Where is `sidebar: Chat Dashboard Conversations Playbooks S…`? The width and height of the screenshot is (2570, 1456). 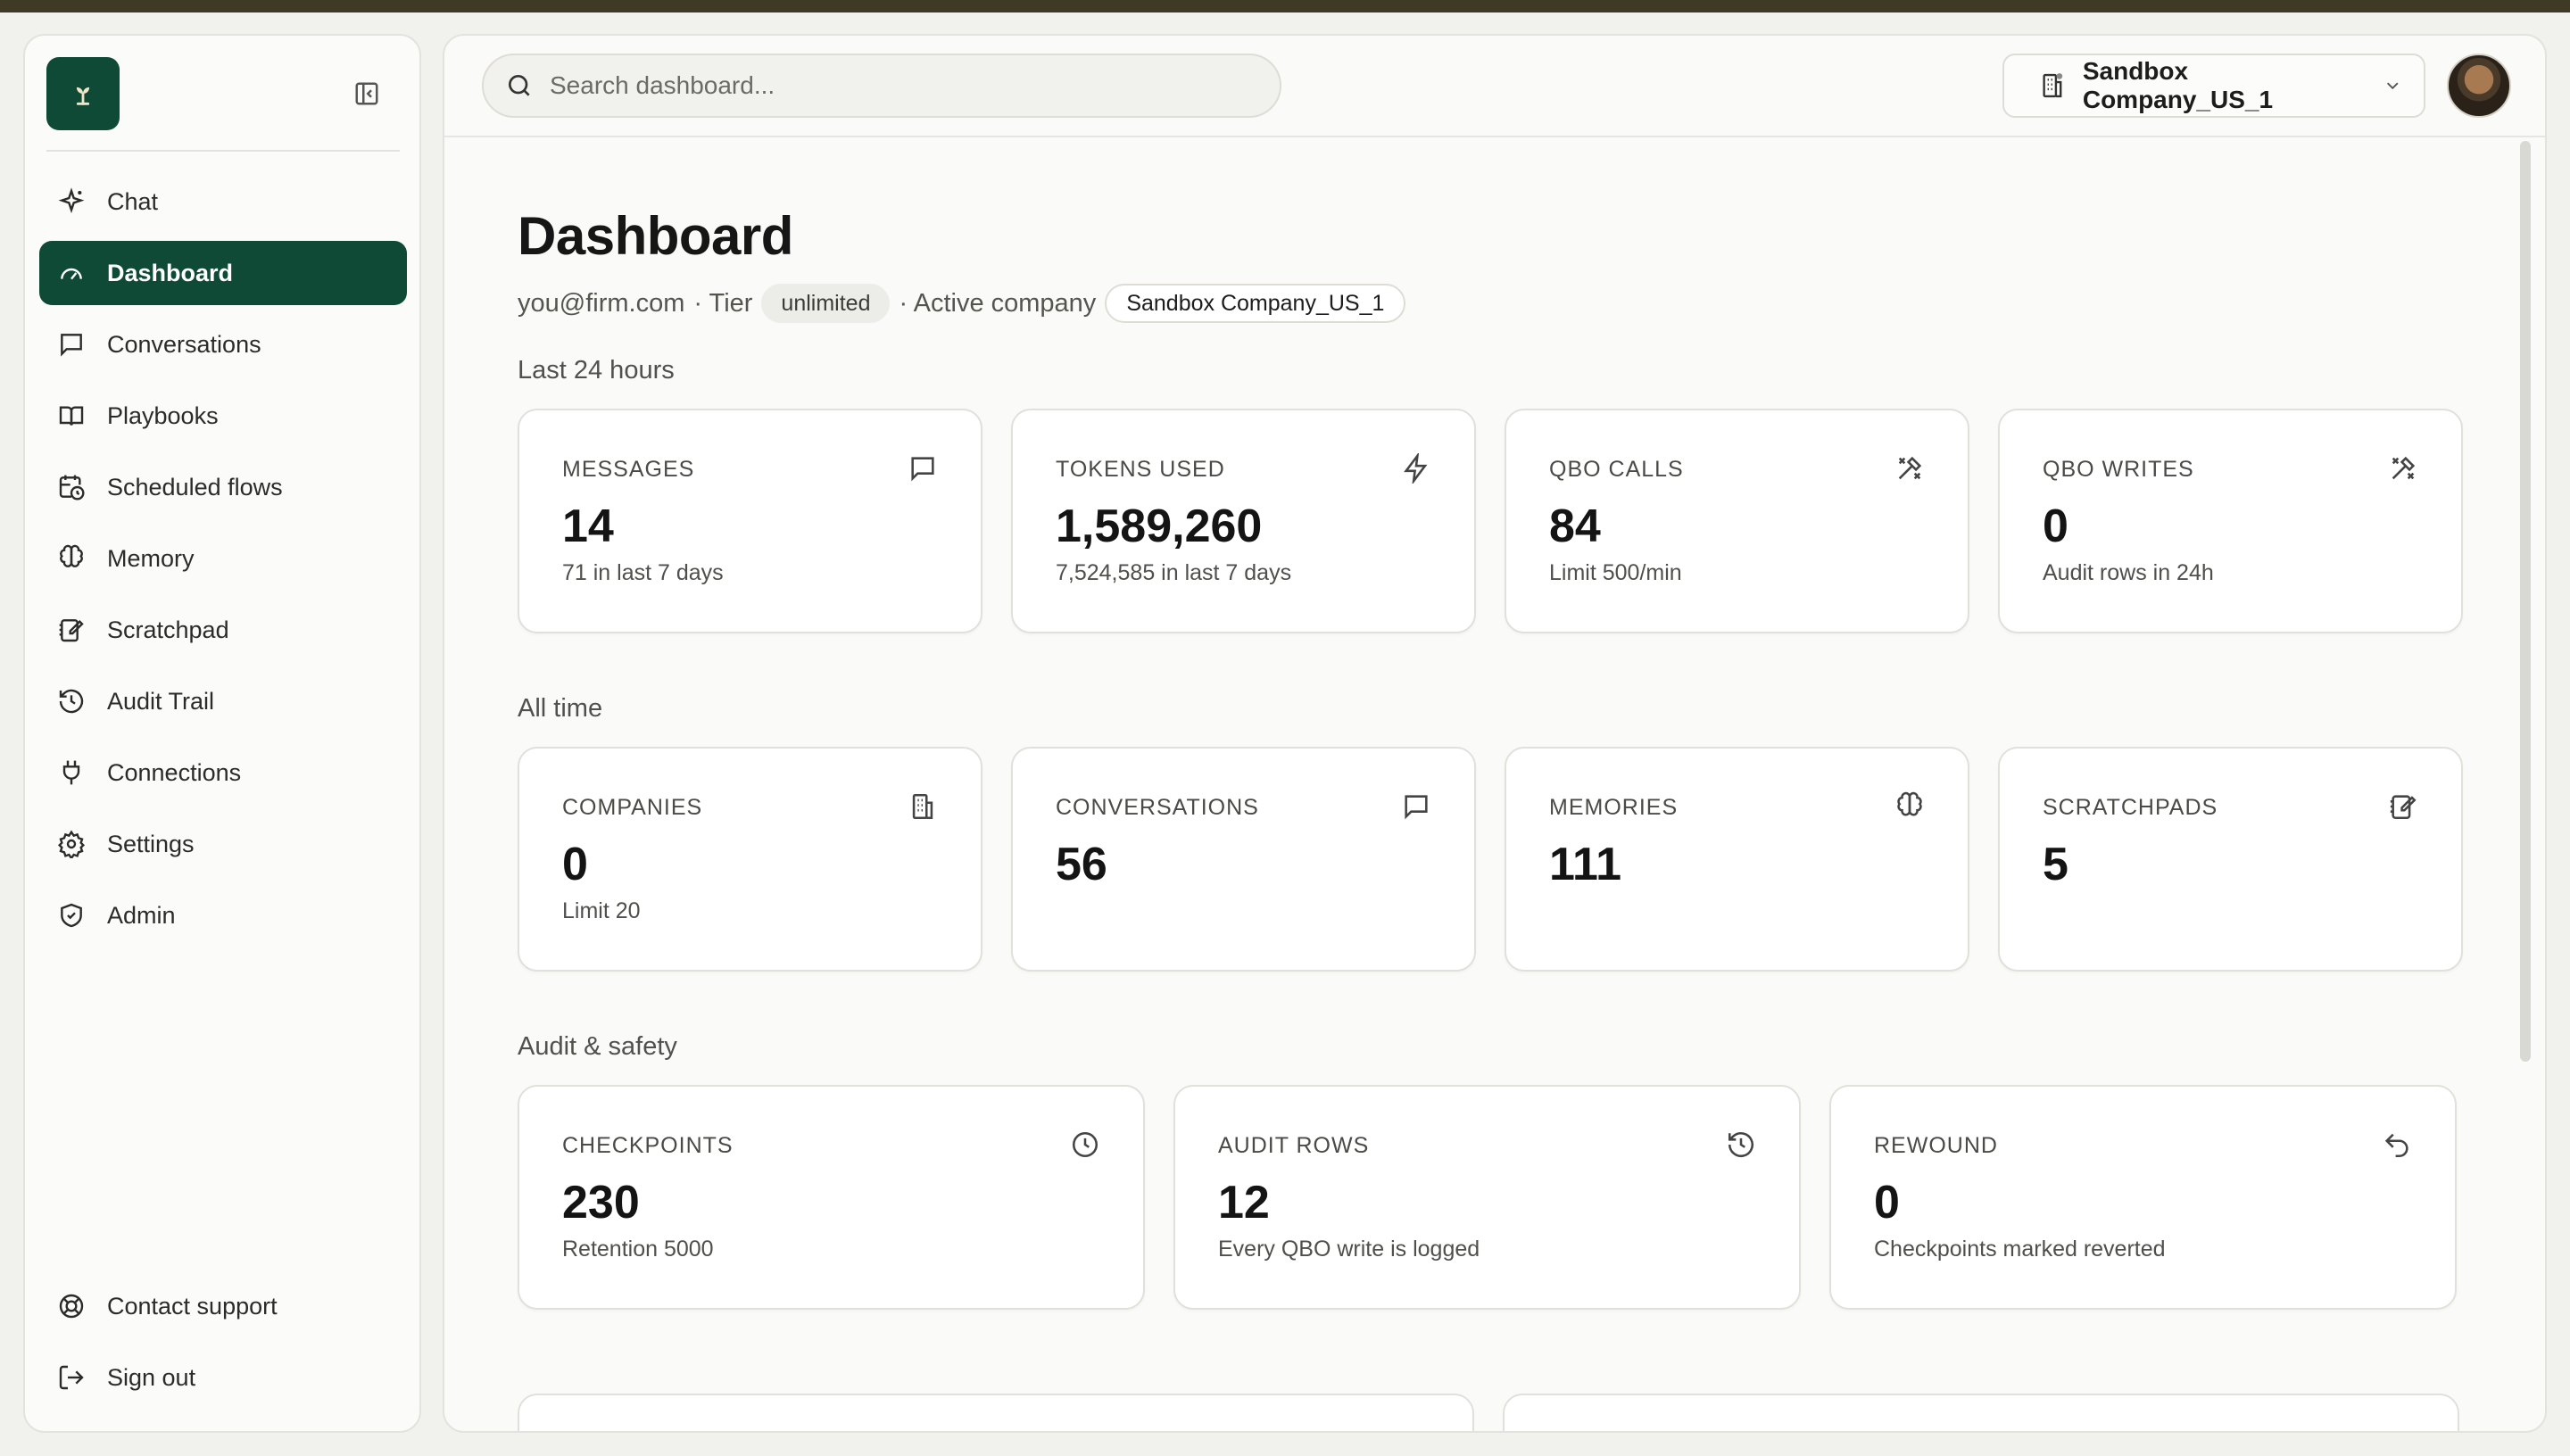 sidebar: Chat Dashboard Conversations Playbooks S… is located at coordinates (222, 733).